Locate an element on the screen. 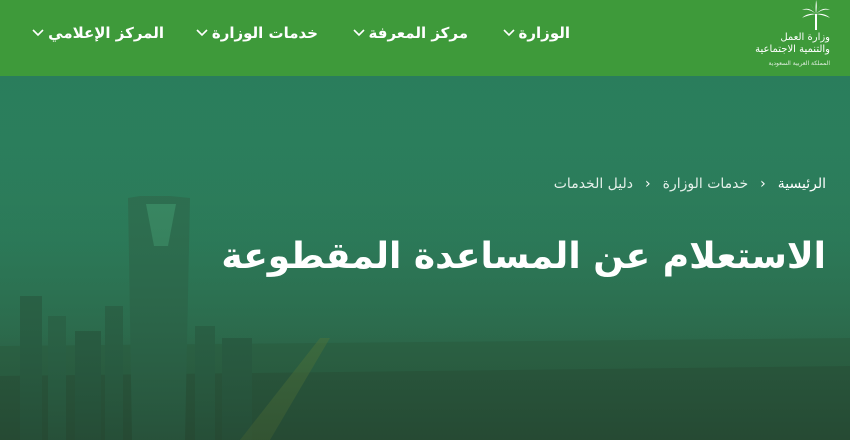  page-title: الاستعلام عن المساعدة المقطوعة is located at coordinates (523, 256).